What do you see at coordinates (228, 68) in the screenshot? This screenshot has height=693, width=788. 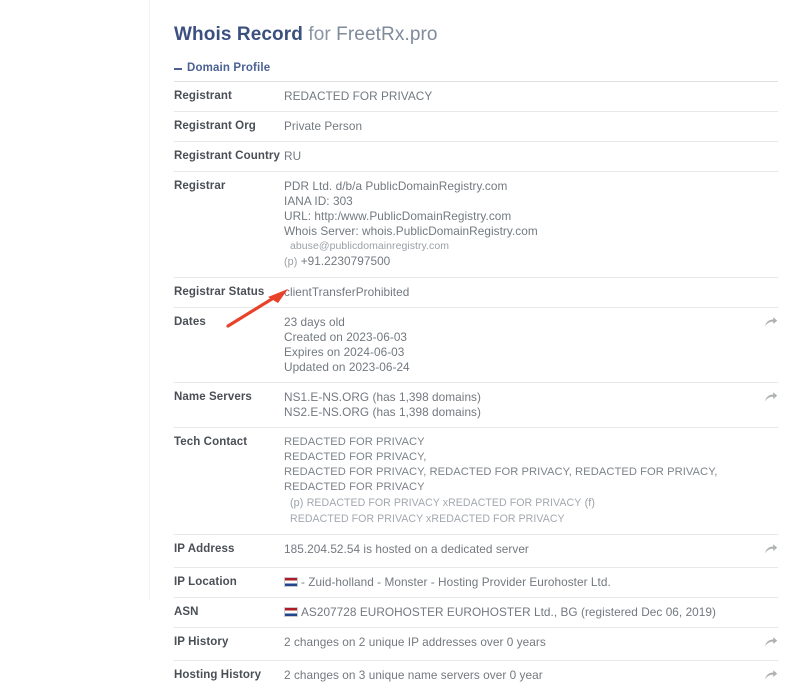 I see `section-header-label: Domain Profile` at bounding box center [228, 68].